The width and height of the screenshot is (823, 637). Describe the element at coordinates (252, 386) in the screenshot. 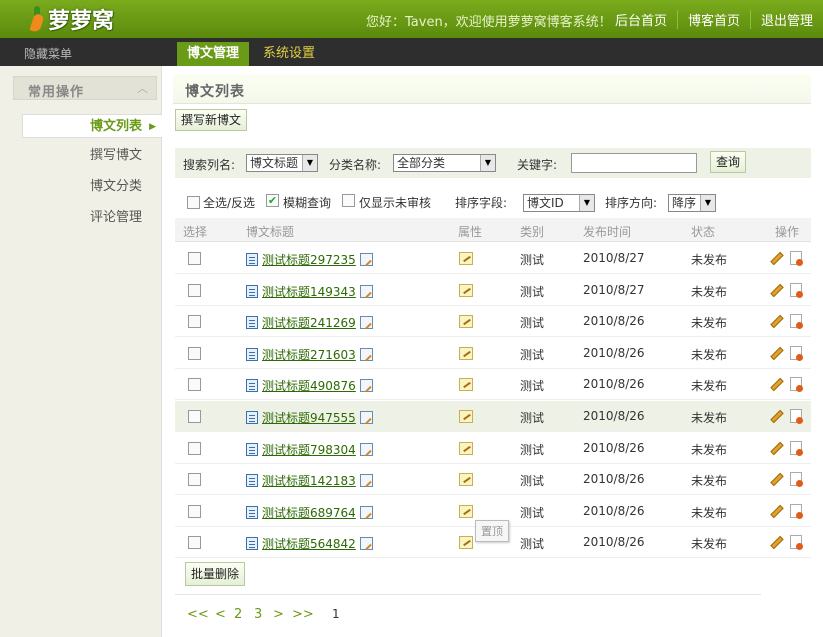

I see `document-icon` at that location.